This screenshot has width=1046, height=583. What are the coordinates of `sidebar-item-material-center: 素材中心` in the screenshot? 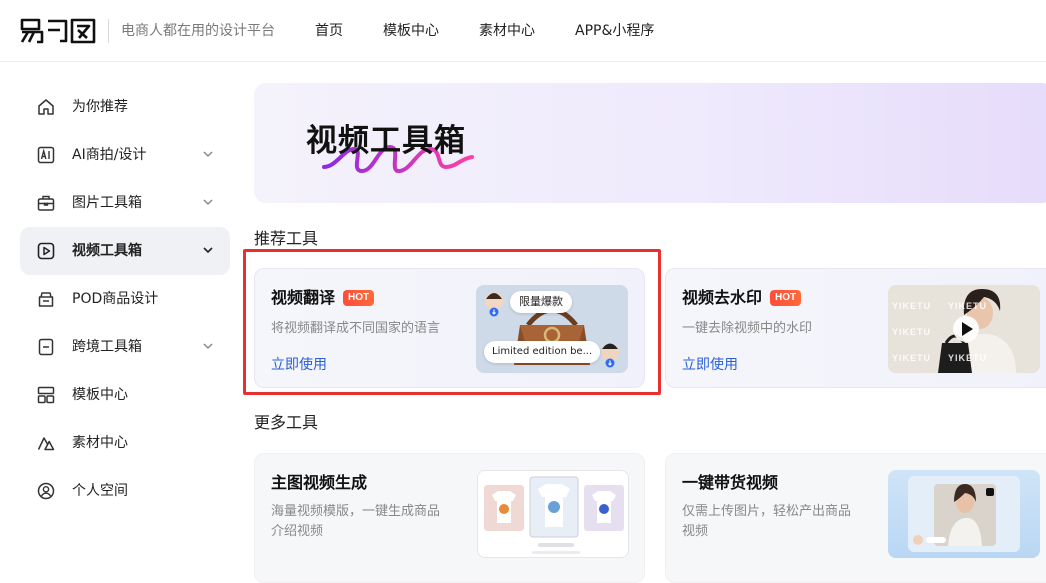 It's located at (125, 443).